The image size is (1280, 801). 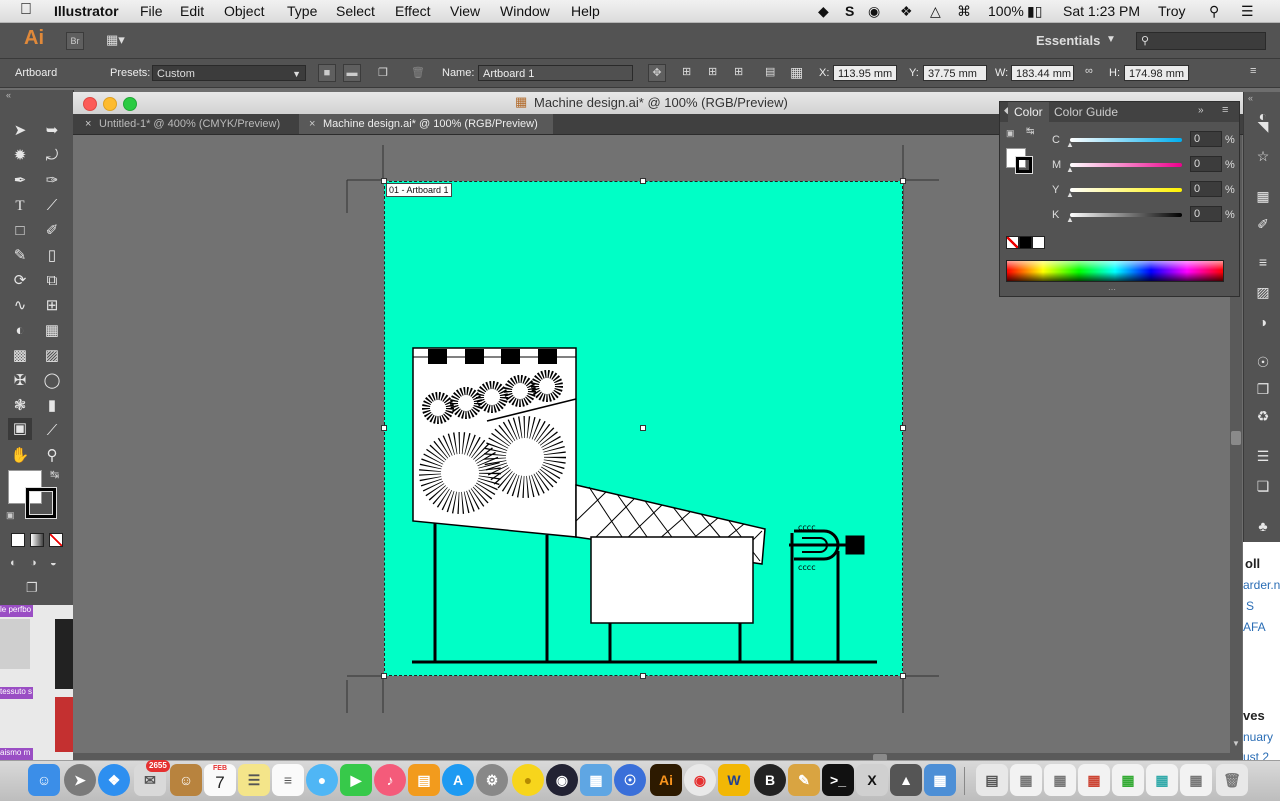 I want to click on handle-bottom-right, so click(x=903, y=676).